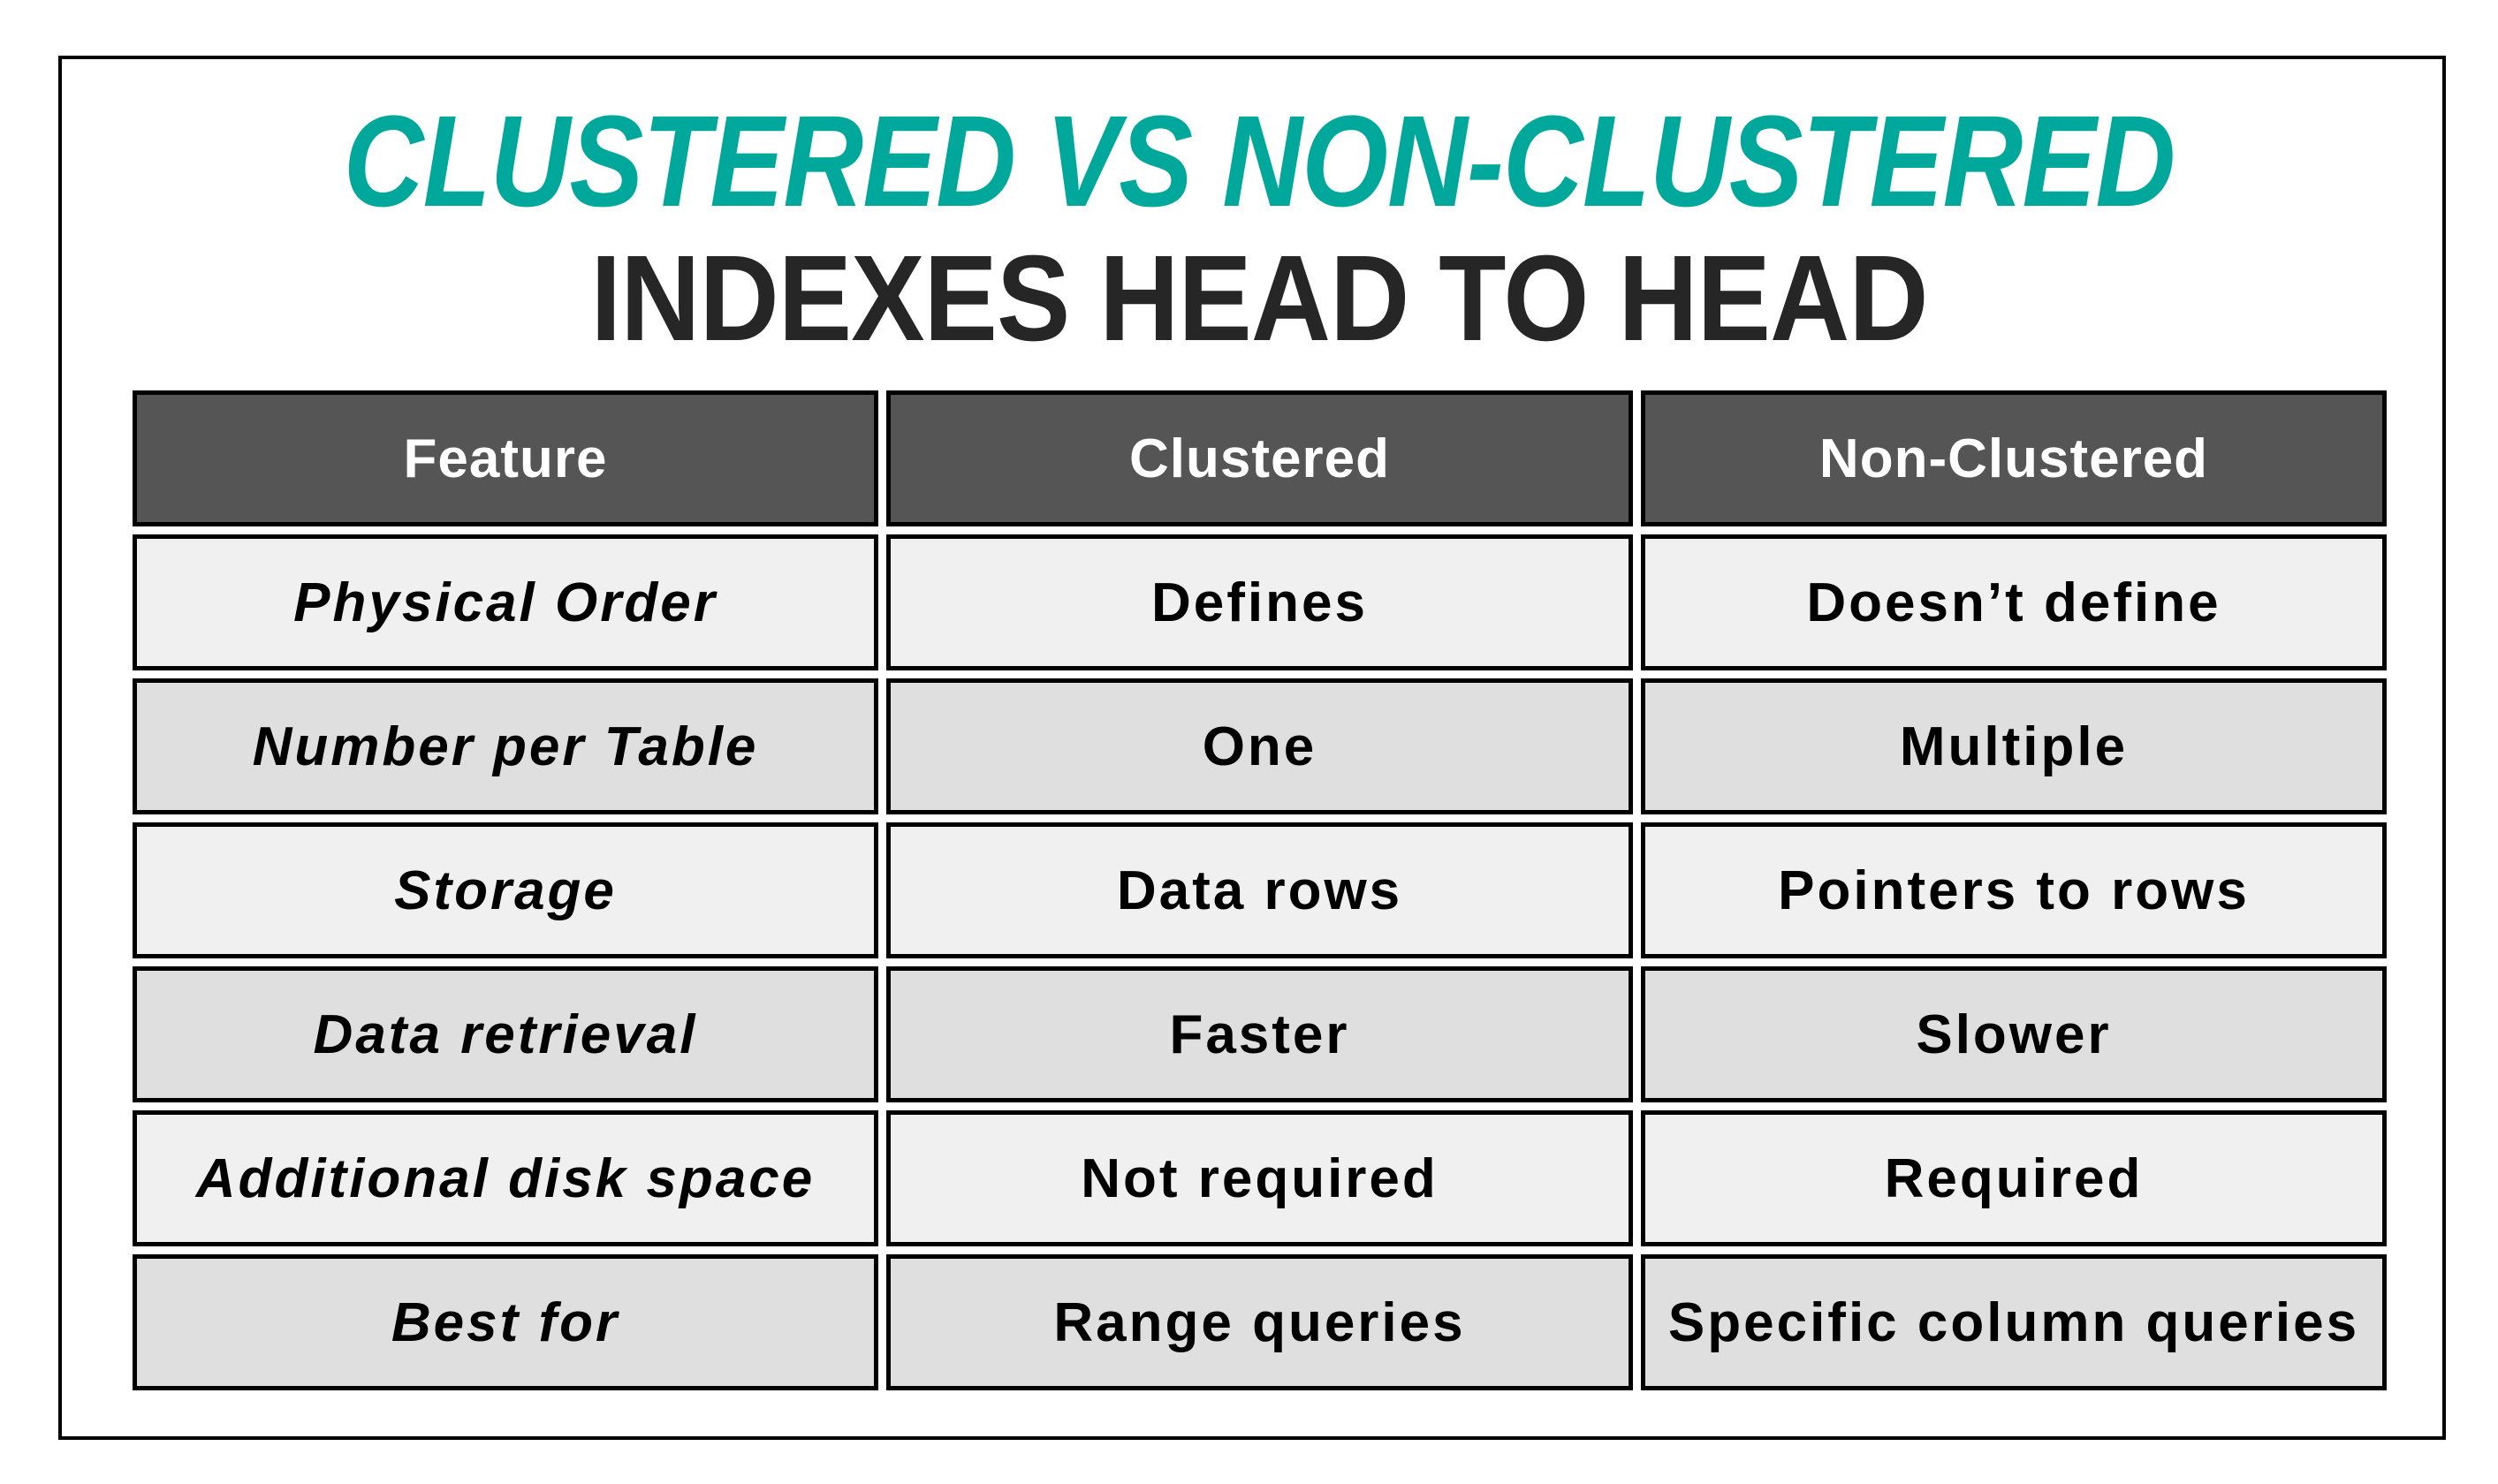 Image resolution: width=2498 pixels, height=1484 pixels. I want to click on row-feature-cell: Storage, so click(506, 890).